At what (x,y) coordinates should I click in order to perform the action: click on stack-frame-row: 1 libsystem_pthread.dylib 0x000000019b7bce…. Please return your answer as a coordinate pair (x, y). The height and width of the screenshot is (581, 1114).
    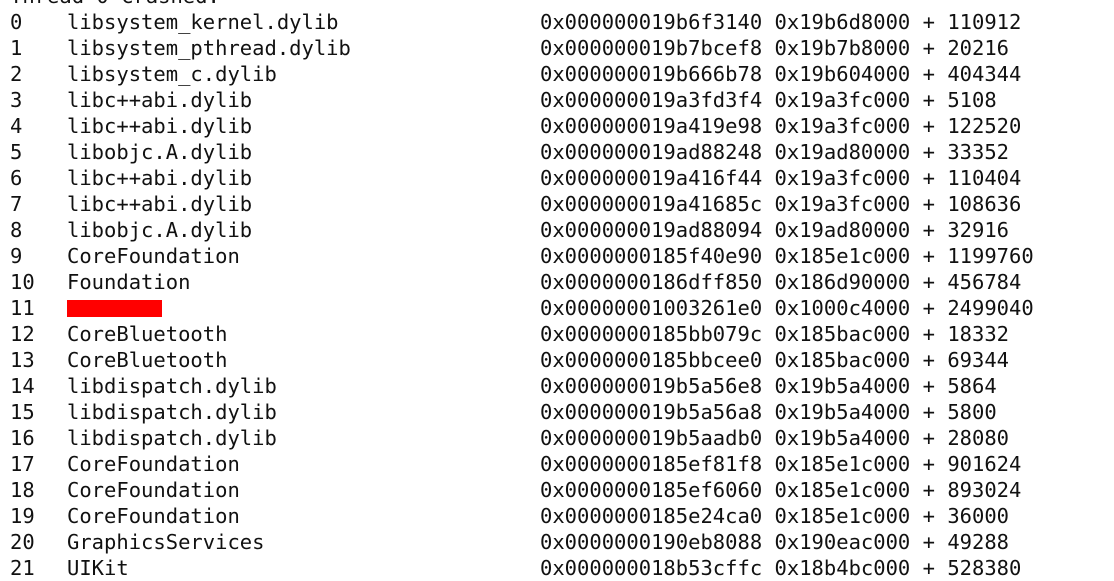
    Looking at the image, I should click on (557, 48).